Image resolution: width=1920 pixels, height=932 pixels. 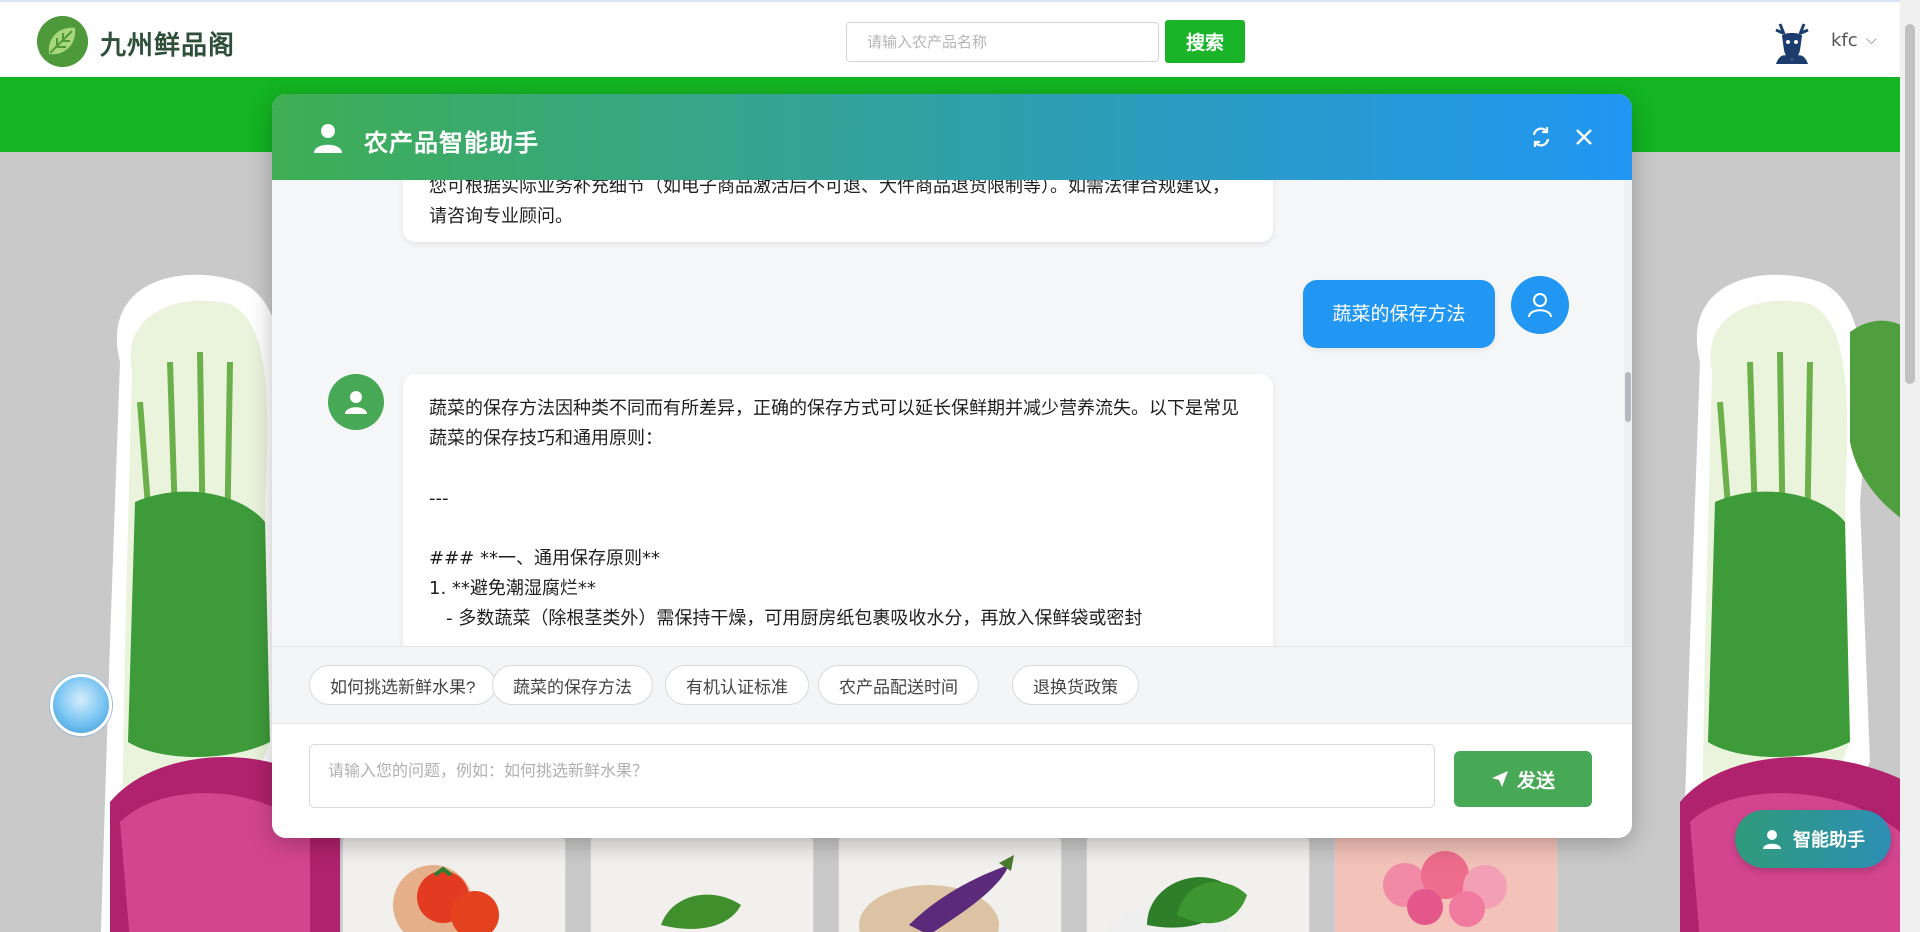 I want to click on user-avatar, so click(x=1540, y=305).